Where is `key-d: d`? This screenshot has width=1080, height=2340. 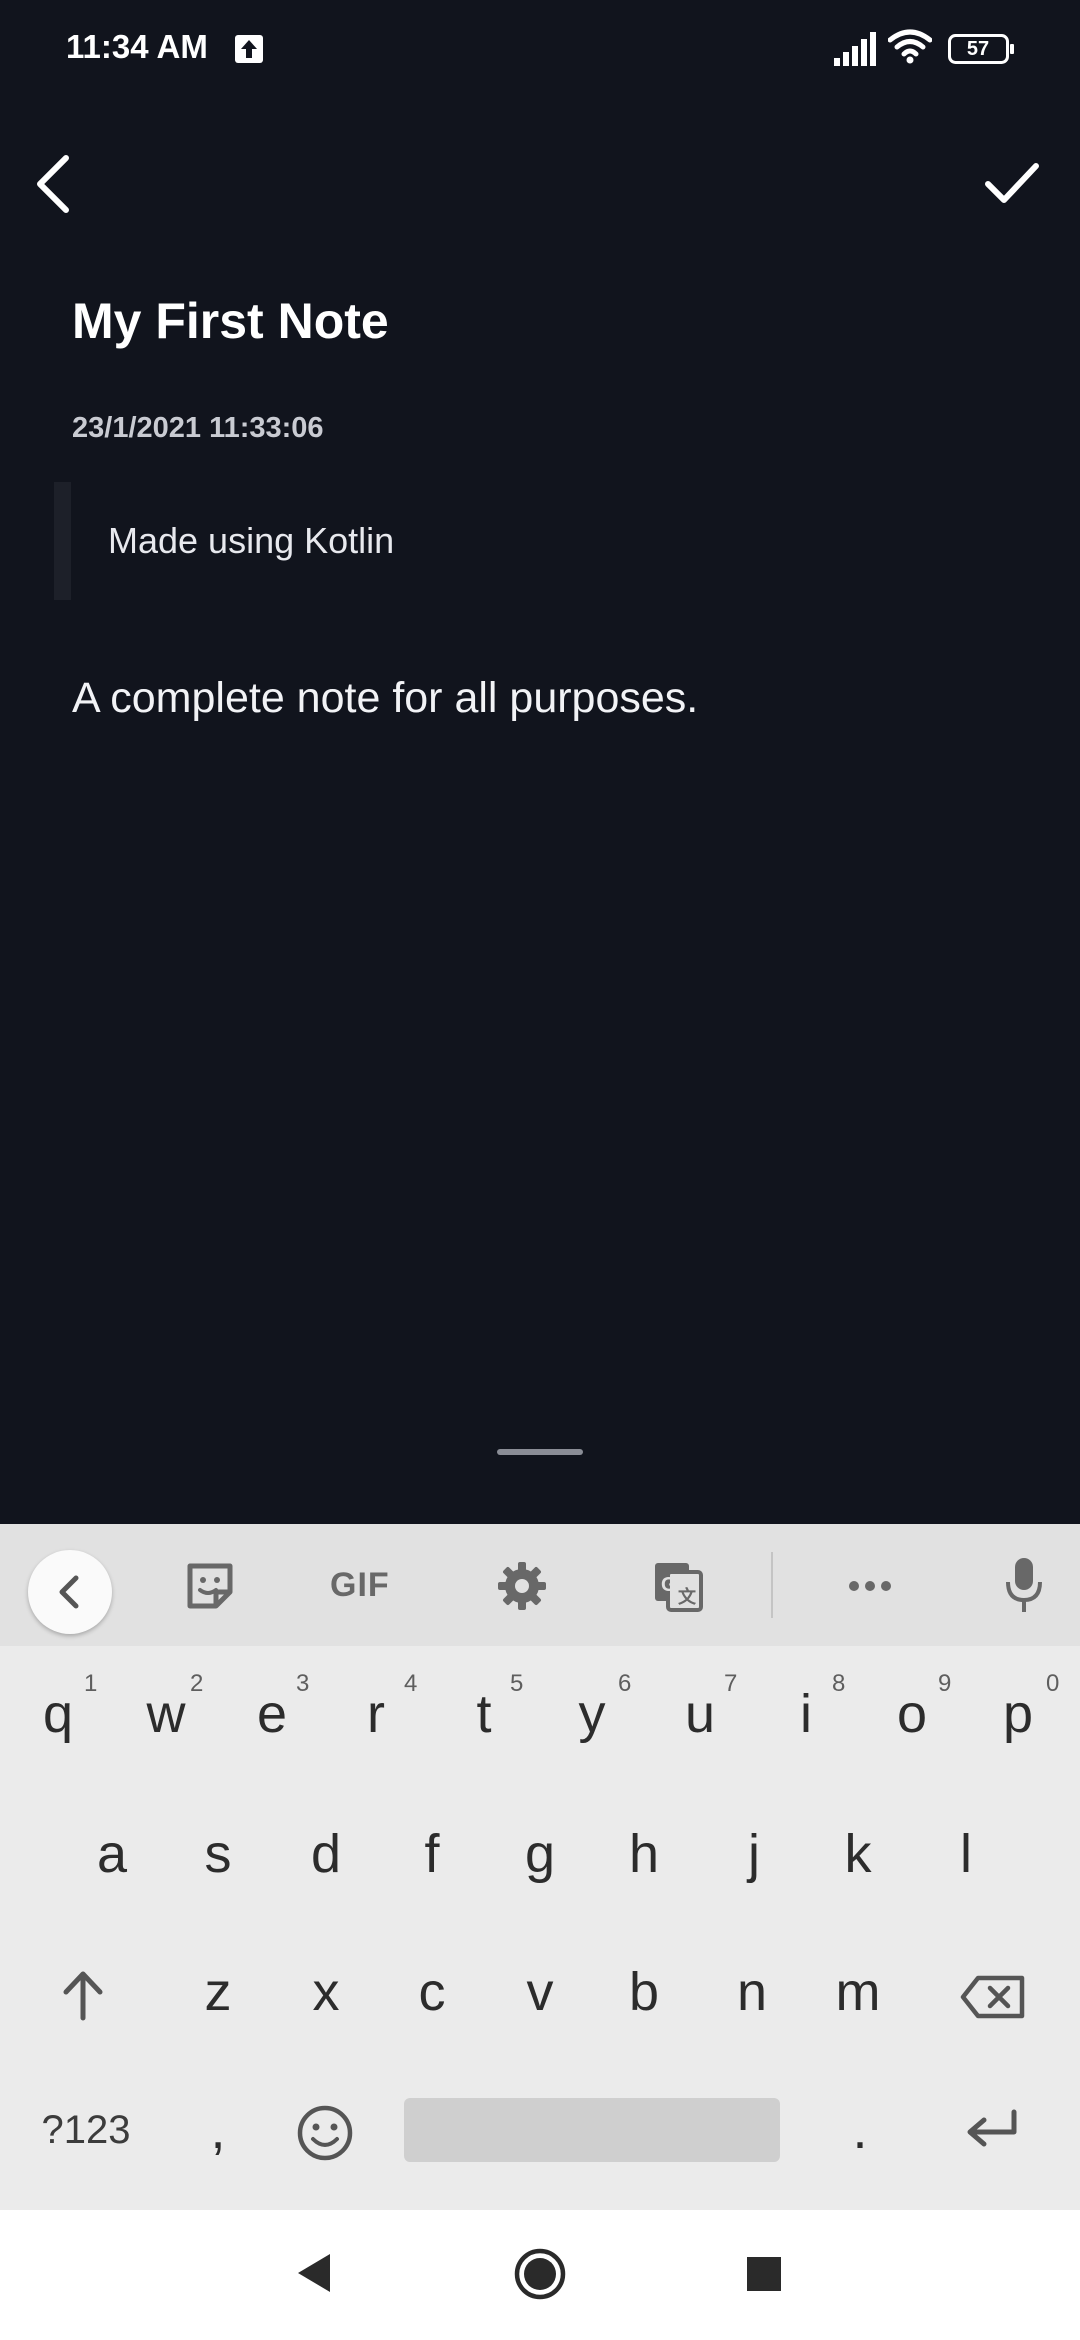 key-d: d is located at coordinates (326, 1854).